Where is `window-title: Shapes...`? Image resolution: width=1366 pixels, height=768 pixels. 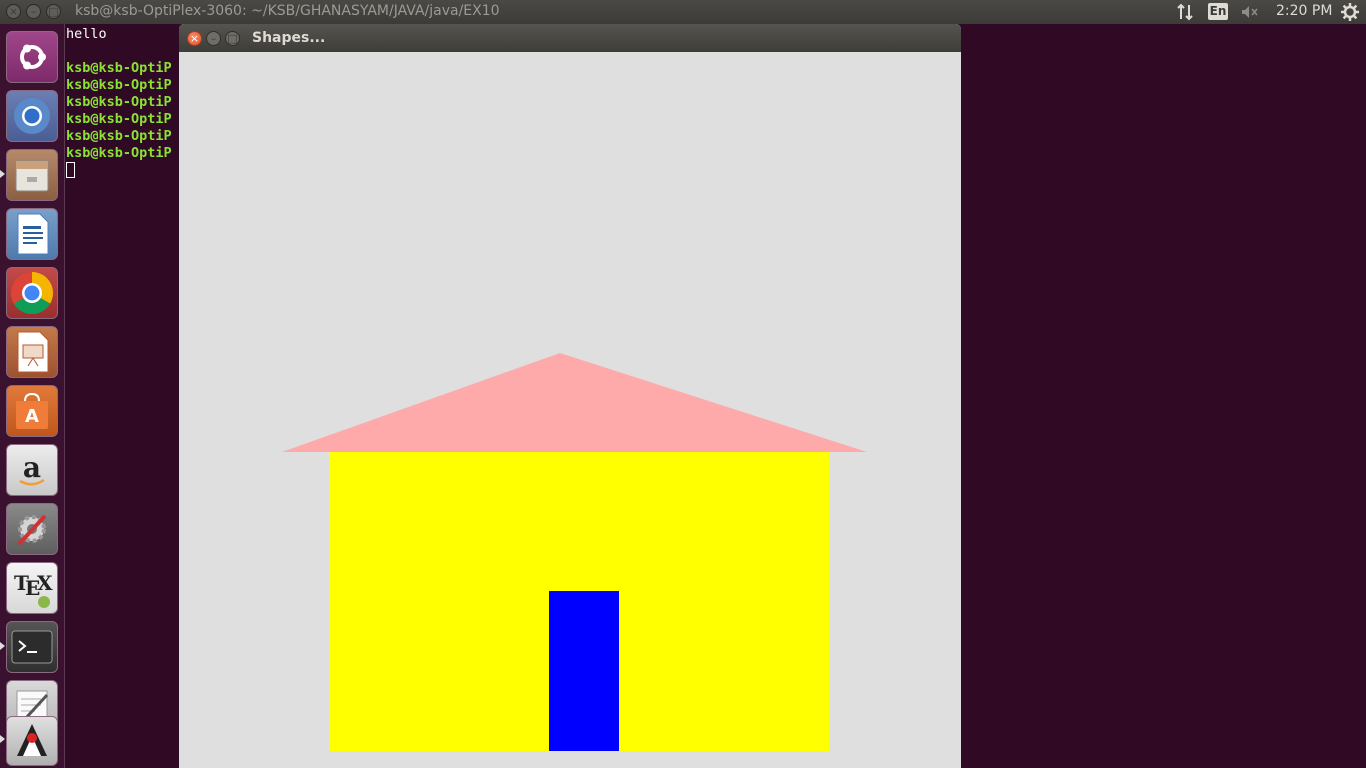
window-title: Shapes... is located at coordinates (289, 38).